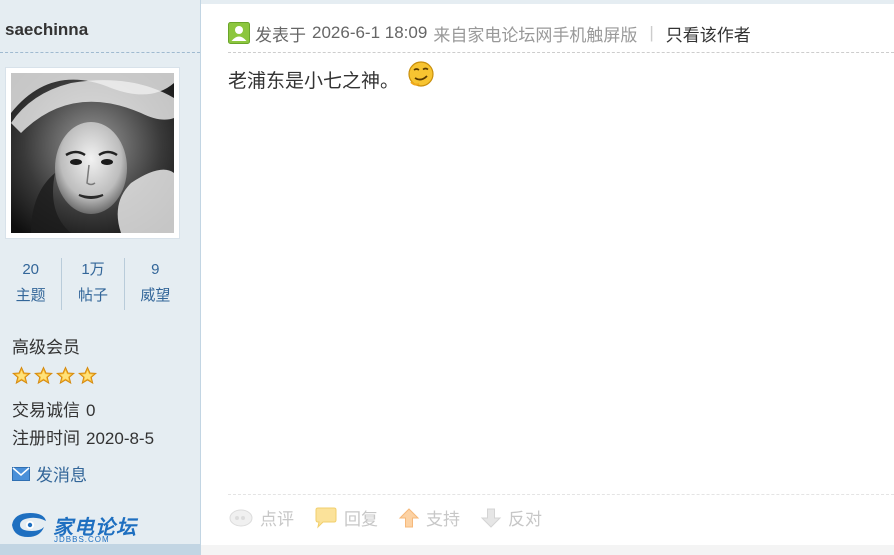 The height and width of the screenshot is (555, 894). What do you see at coordinates (708, 33) in the screenshot?
I see `only-author-link: 只看该作者` at bounding box center [708, 33].